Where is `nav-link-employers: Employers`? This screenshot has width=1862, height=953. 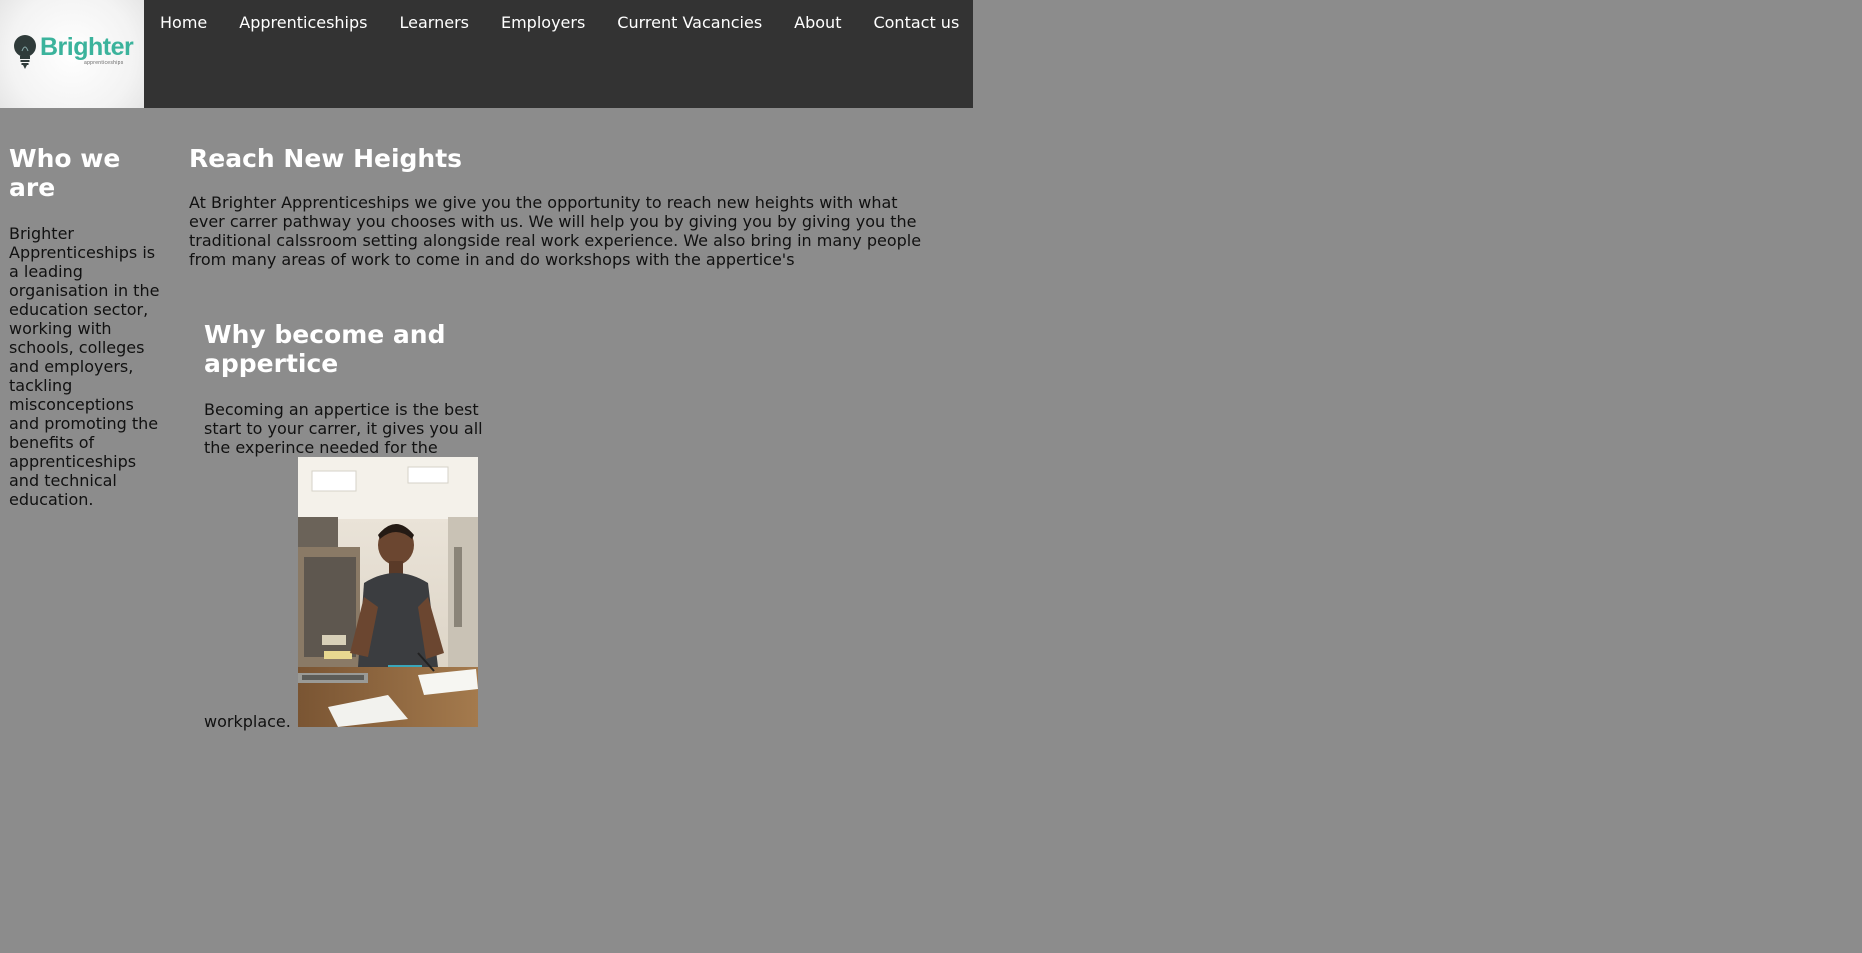
nav-link-employers: Employers is located at coordinates (543, 23).